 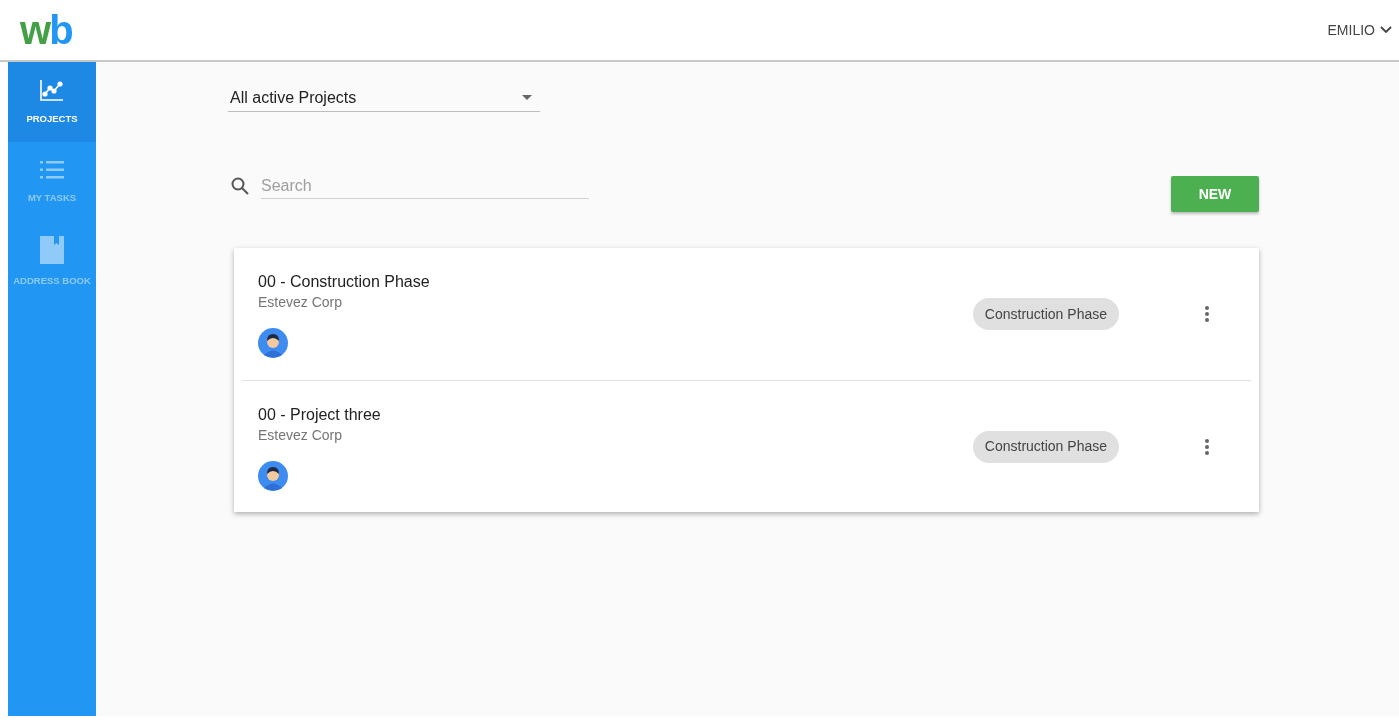 I want to click on sidebar-item: PROJECTS, so click(x=52, y=102).